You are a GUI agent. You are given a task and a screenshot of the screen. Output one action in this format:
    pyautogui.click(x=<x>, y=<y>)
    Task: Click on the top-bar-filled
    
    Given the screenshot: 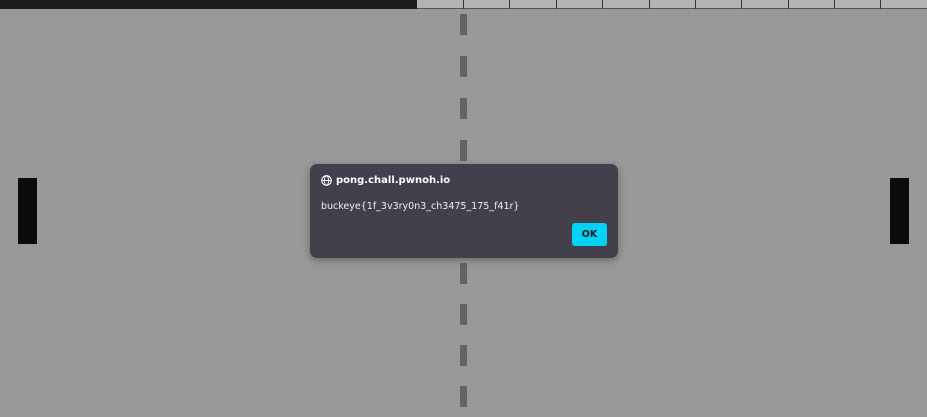 What is the action you would take?
    pyautogui.click(x=208, y=4)
    